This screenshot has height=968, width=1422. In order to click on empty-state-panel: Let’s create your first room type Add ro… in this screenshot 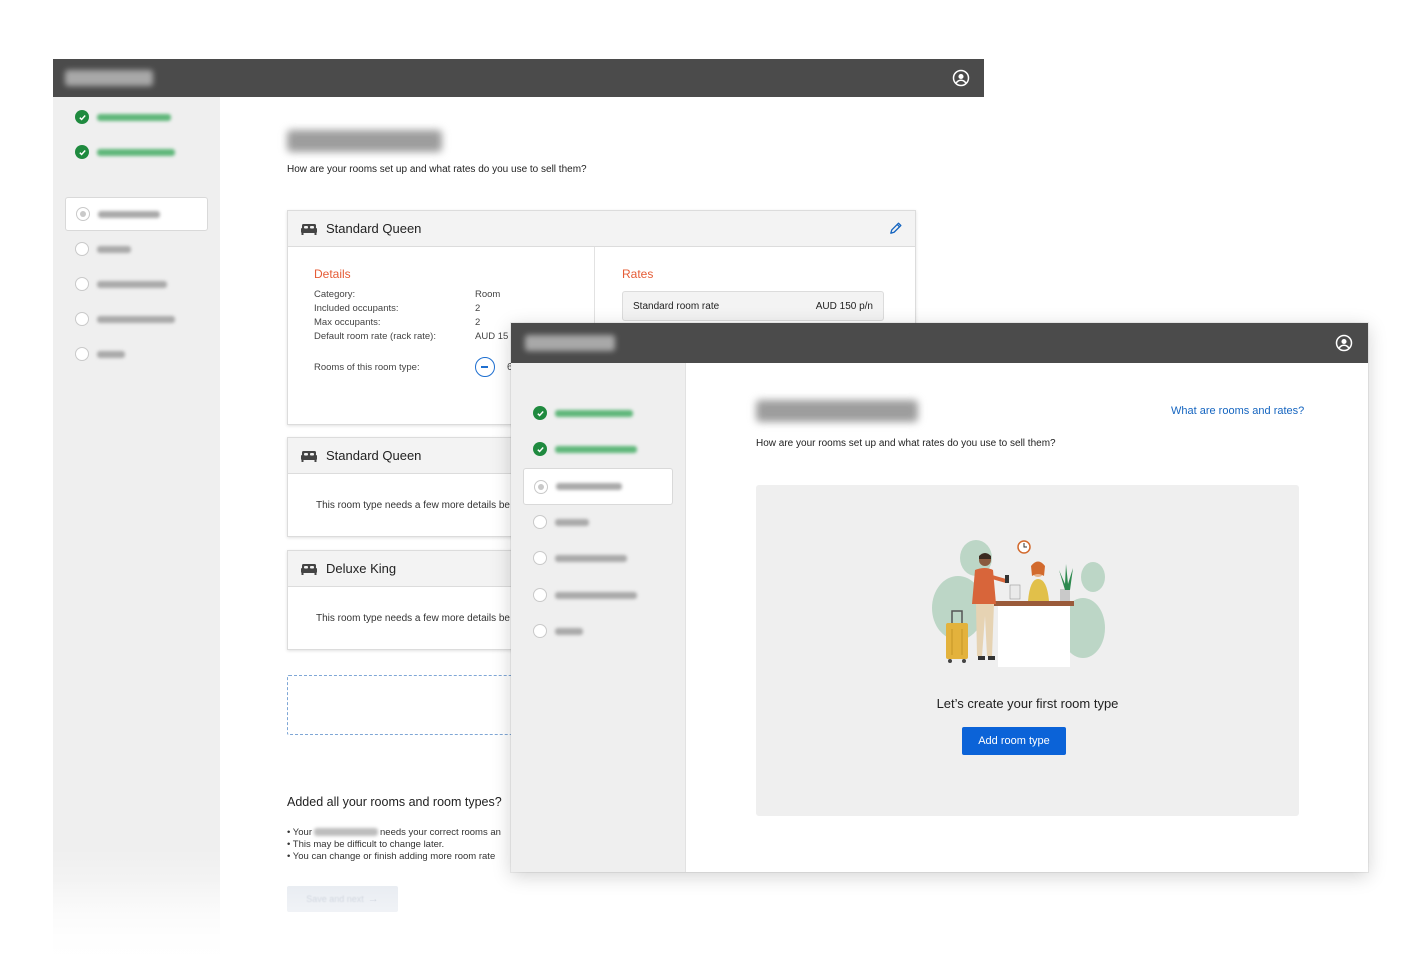, I will do `click(1027, 650)`.